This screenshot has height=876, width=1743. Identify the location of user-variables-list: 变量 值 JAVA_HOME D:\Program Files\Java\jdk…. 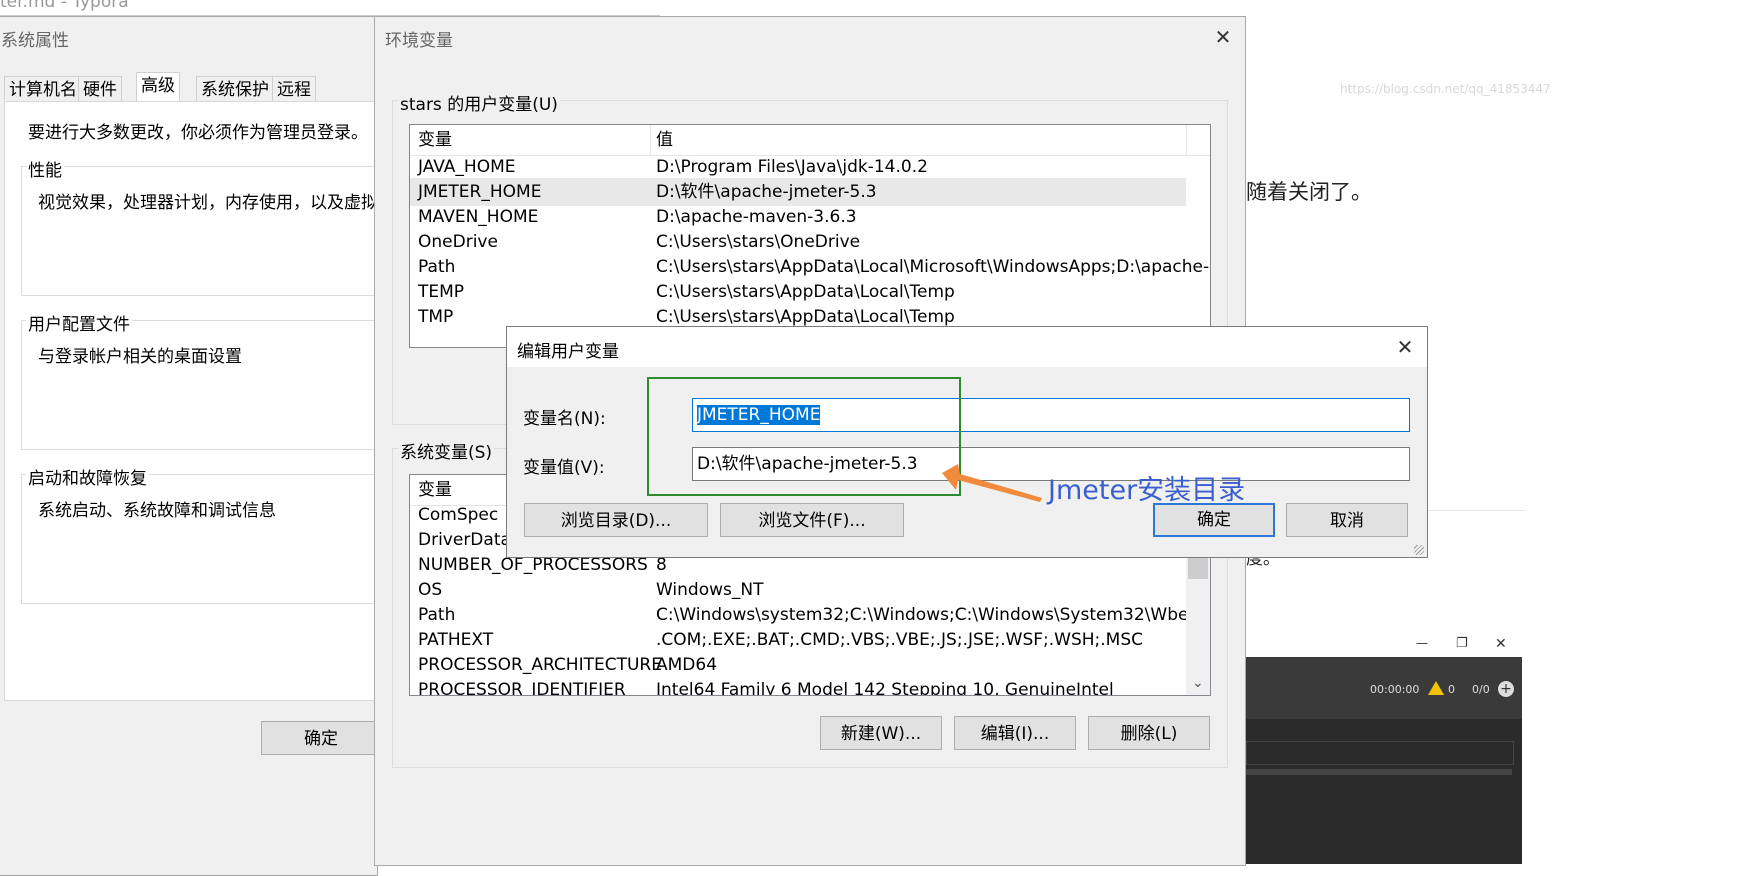
(810, 236).